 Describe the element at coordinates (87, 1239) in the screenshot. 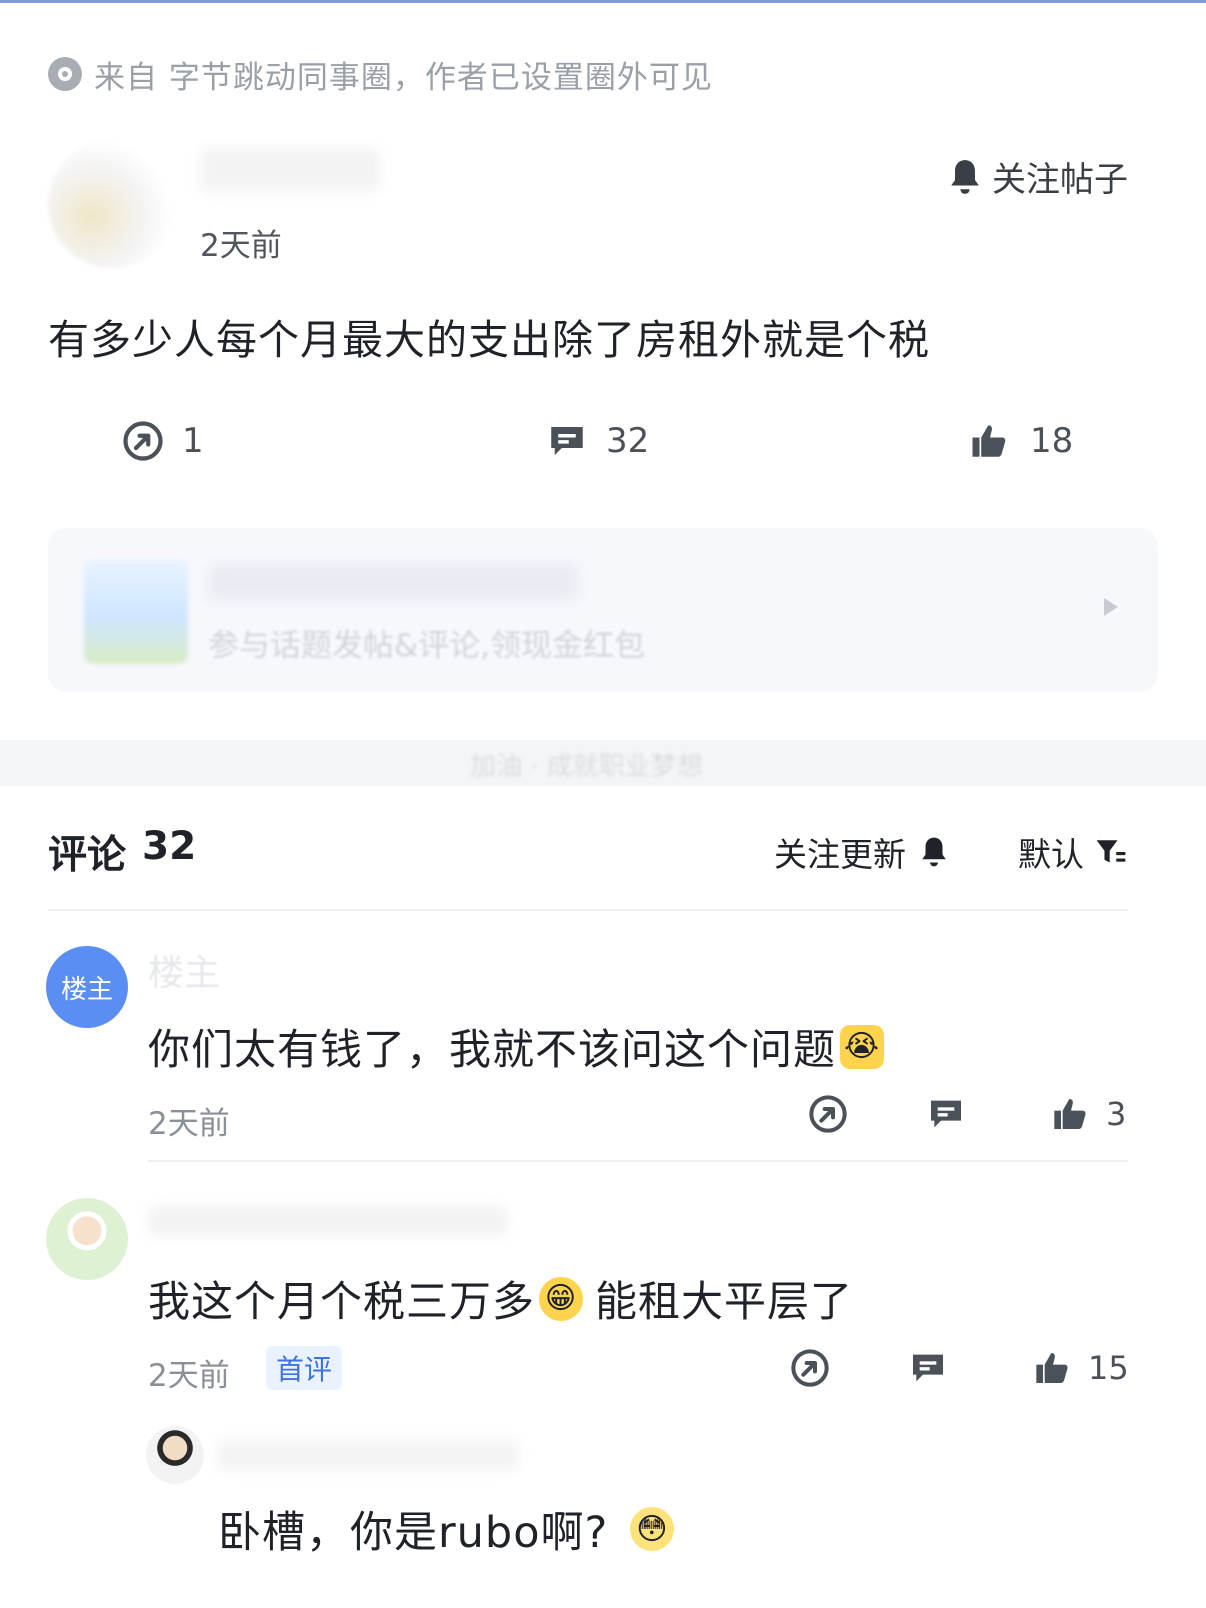

I see `commenter-avatar` at that location.